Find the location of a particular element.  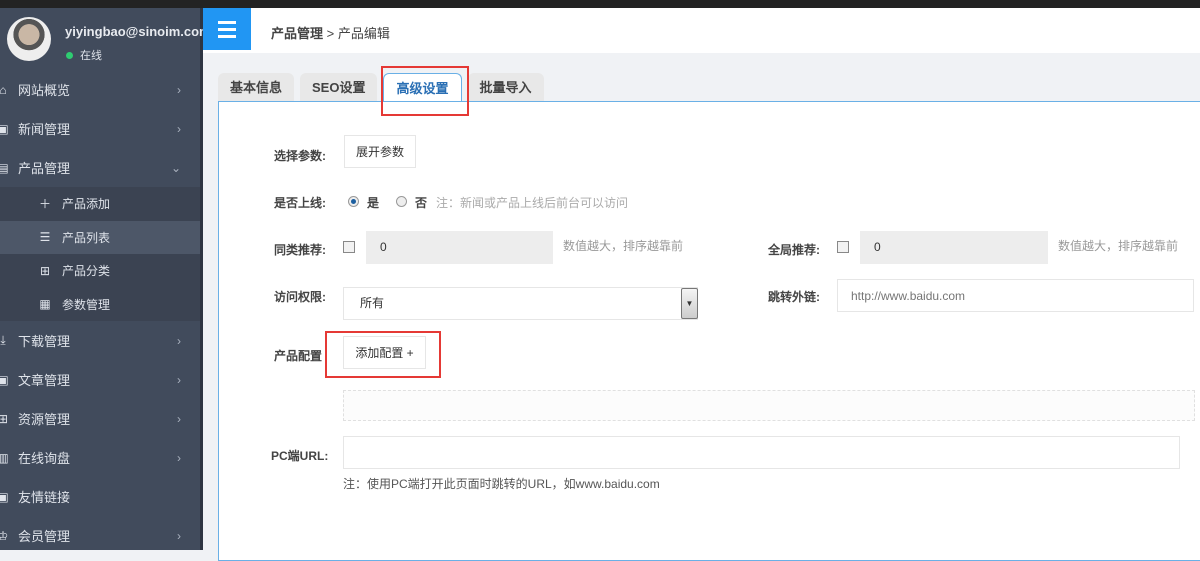

pc-url-note: 注：使用PC端打开此页面时跳转的URL，如www.baidu.com is located at coordinates (501, 484).